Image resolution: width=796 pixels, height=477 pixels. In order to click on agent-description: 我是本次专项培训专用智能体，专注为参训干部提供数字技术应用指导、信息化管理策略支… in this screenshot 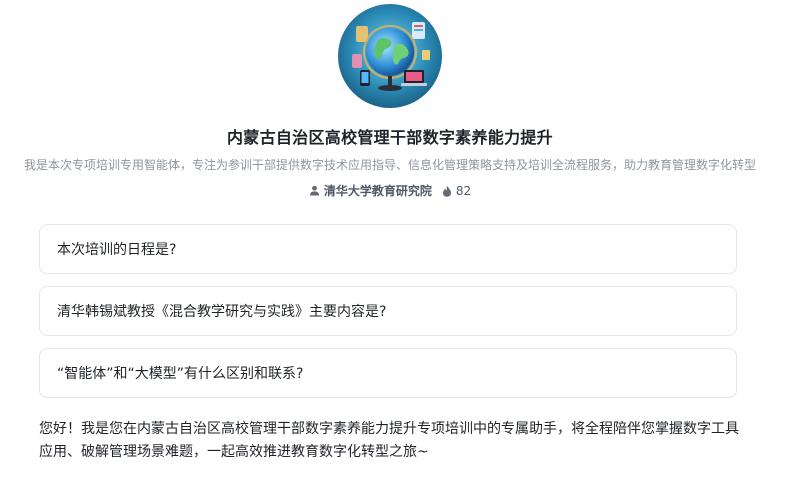, I will do `click(389, 165)`.